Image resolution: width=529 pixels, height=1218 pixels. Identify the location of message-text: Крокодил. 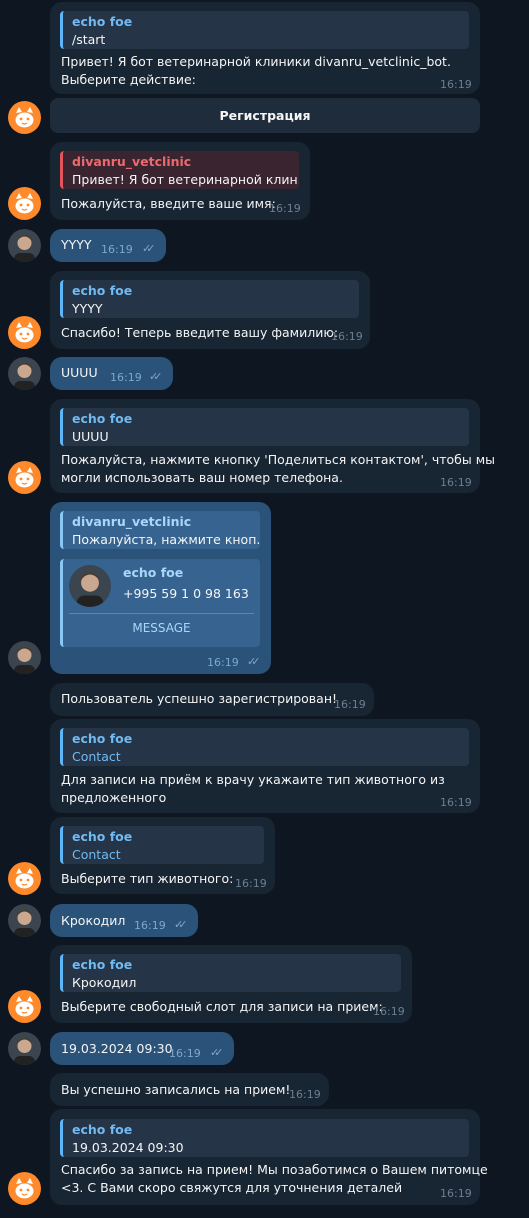
(93, 920).